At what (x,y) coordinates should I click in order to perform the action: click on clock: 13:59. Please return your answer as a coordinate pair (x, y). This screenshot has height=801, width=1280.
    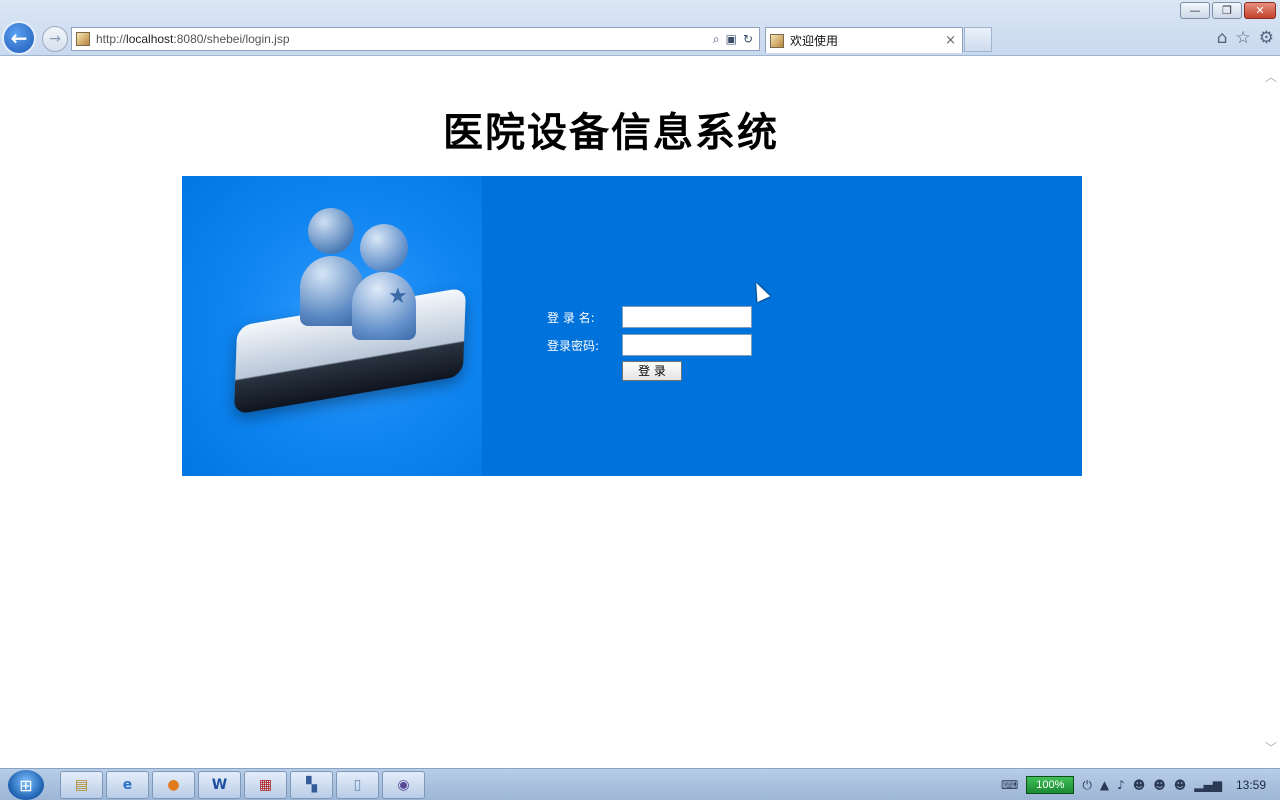
    Looking at the image, I should click on (1251, 785).